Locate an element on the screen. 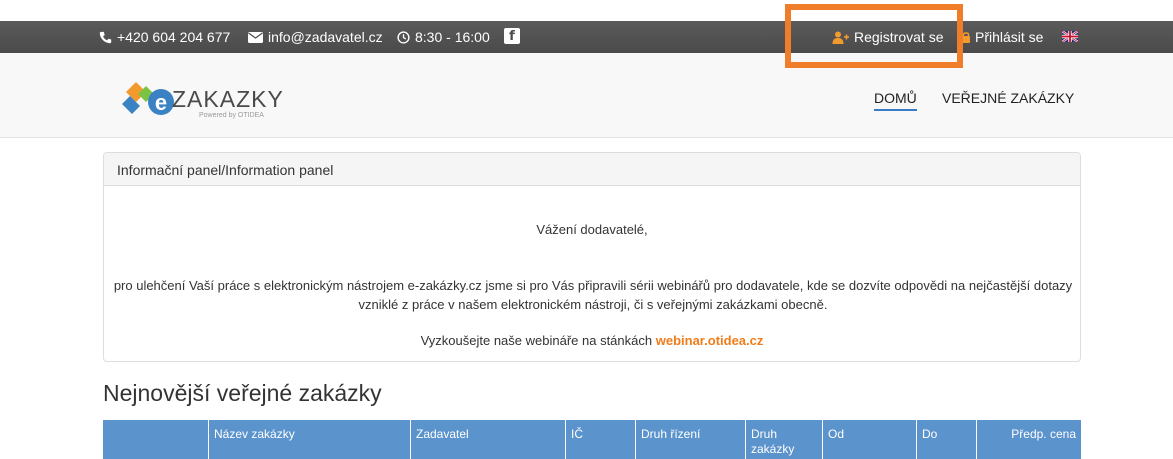 Image resolution: width=1173 pixels, height=459 pixels. column-header-ic: IČ is located at coordinates (600, 439).